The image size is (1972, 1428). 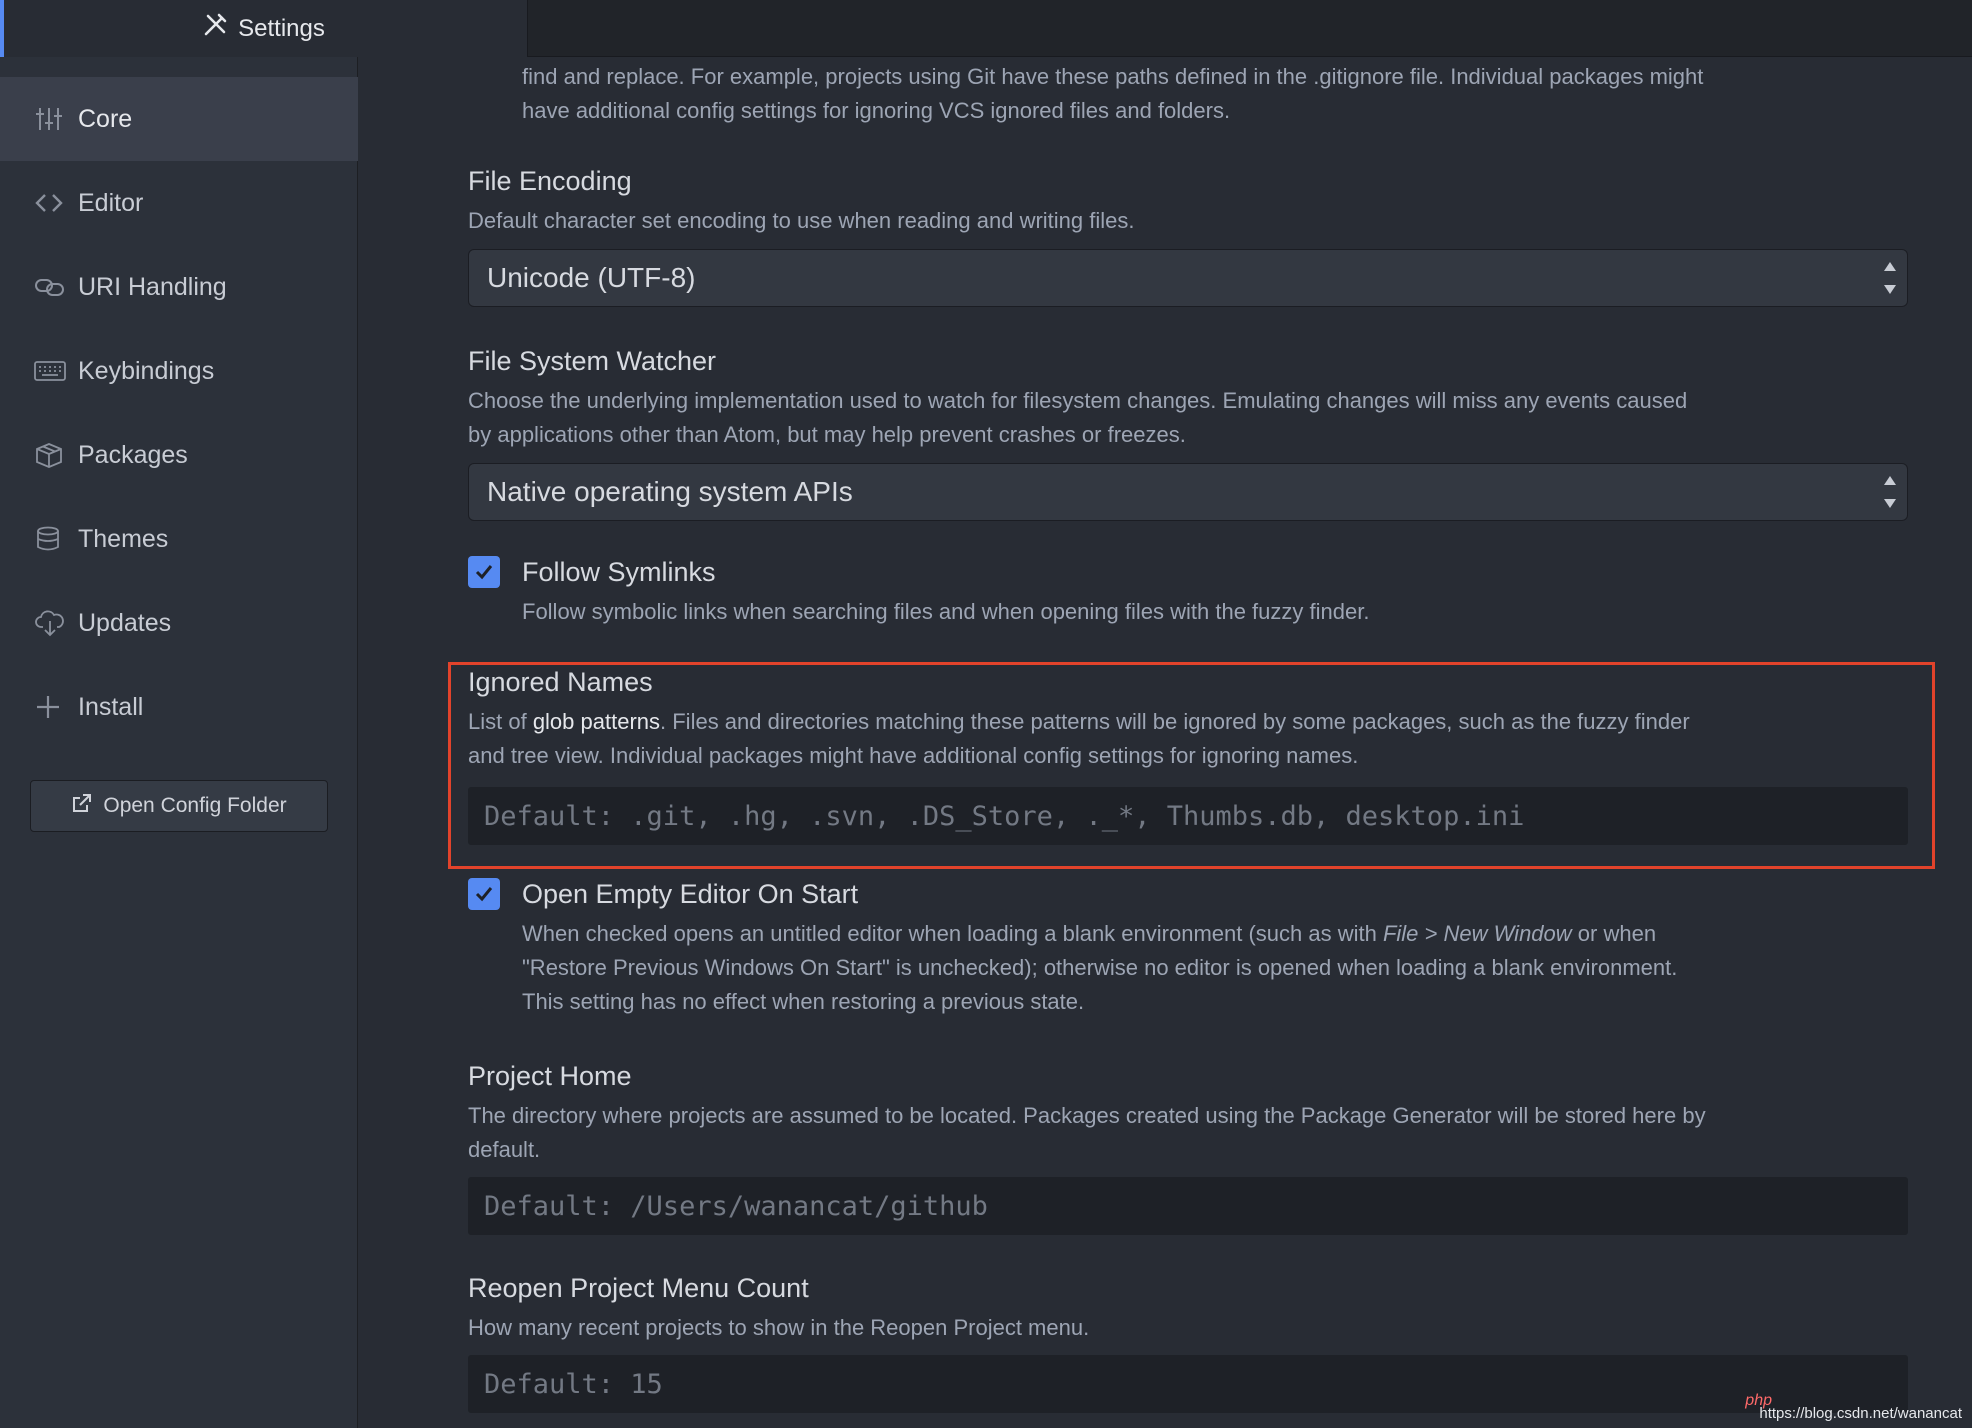 What do you see at coordinates (195, 805) in the screenshot?
I see `open-config-folder-label: Open Config Folder` at bounding box center [195, 805].